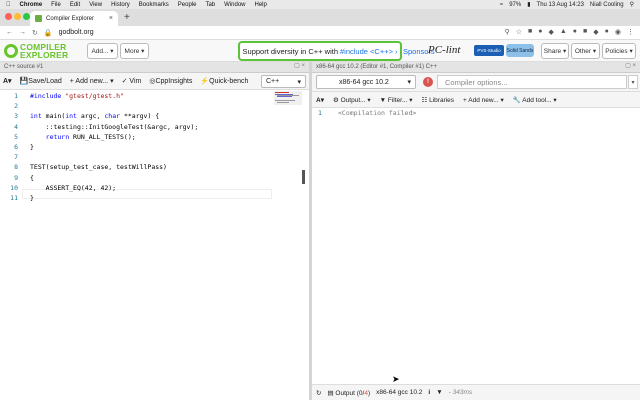 The height and width of the screenshot is (400, 640). Describe the element at coordinates (261, 5) in the screenshot. I see `menu-help: Help` at that location.